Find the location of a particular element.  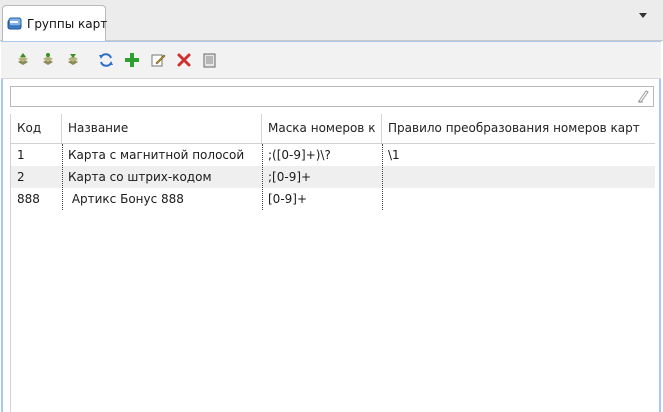

cell-mask: ;[0-9]+ is located at coordinates (290, 177).